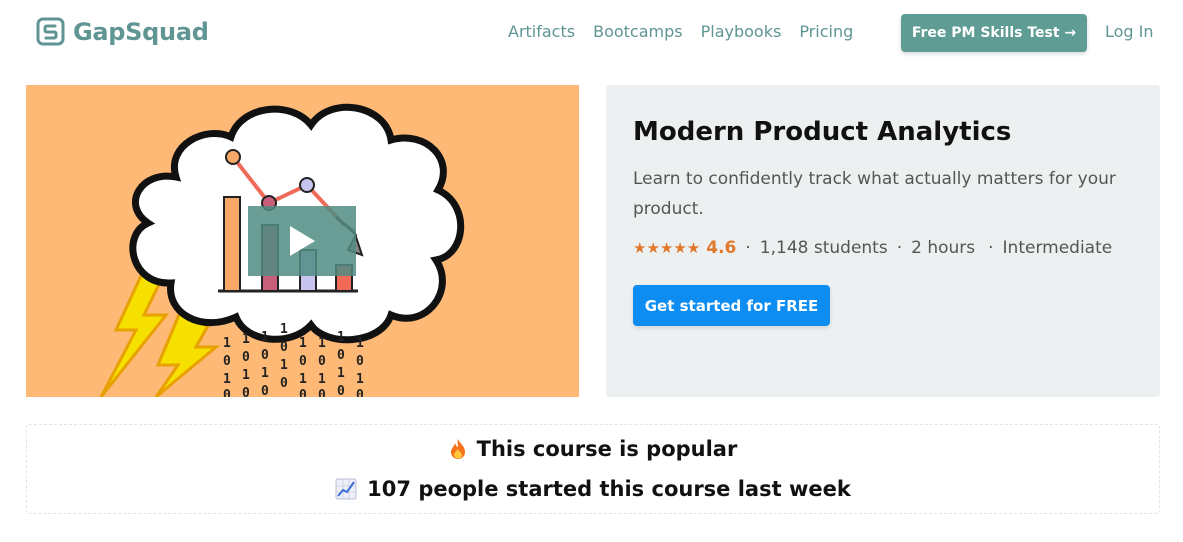 Image resolution: width=1183 pixels, height=542 pixels. I want to click on popularity-line-2: 107 people started this course last week, so click(593, 489).